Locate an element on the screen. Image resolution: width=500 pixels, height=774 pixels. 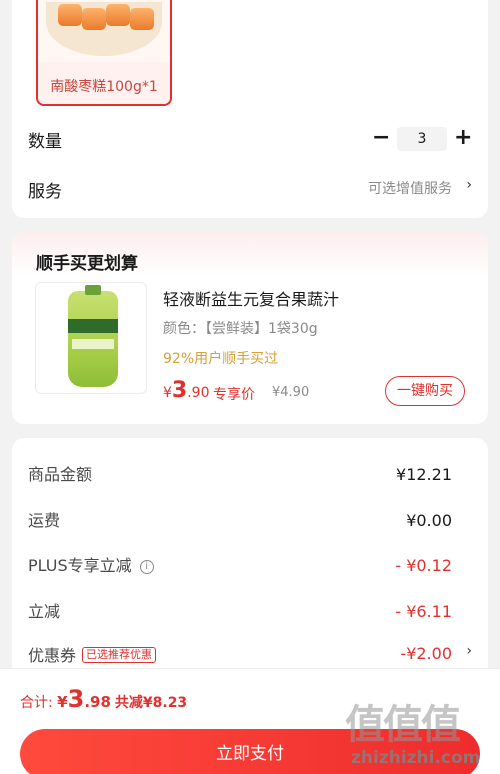
summary-value-shipping: ¥0.00 is located at coordinates (429, 520).